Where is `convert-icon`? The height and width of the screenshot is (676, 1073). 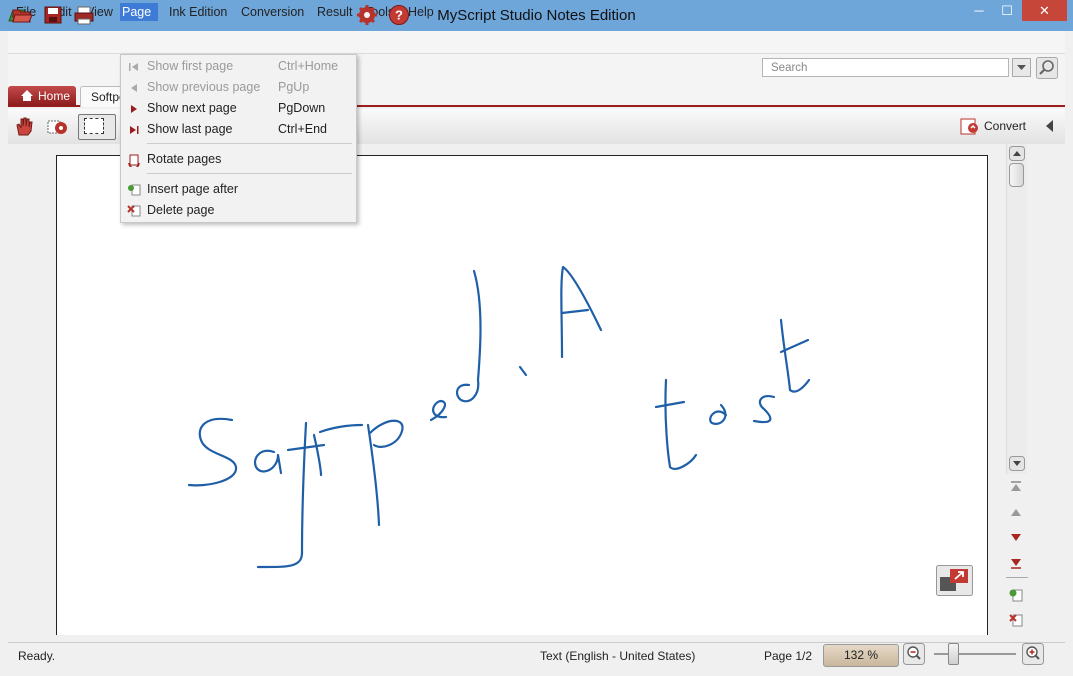 convert-icon is located at coordinates (969, 126).